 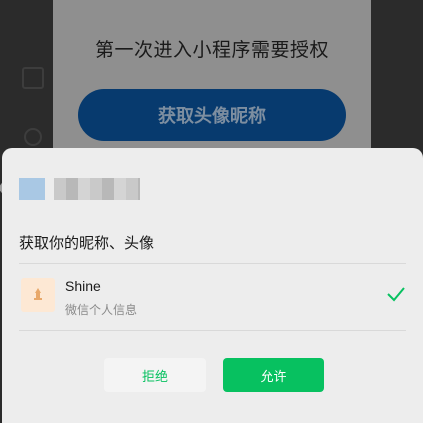 I want to click on allow-button: 允许, so click(x=273, y=375).